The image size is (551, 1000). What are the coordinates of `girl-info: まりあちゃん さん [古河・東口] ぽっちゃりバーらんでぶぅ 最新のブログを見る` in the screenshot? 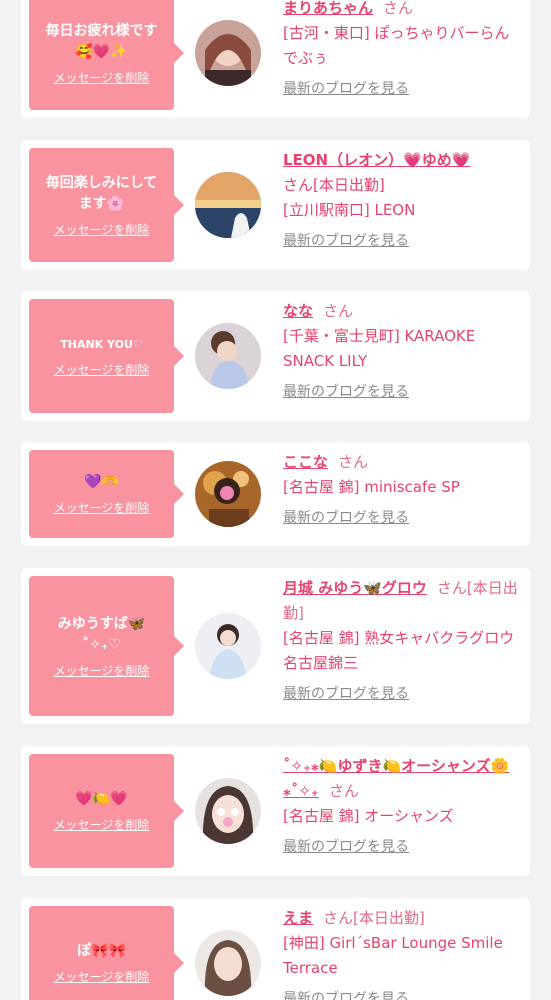 It's located at (402, 51).